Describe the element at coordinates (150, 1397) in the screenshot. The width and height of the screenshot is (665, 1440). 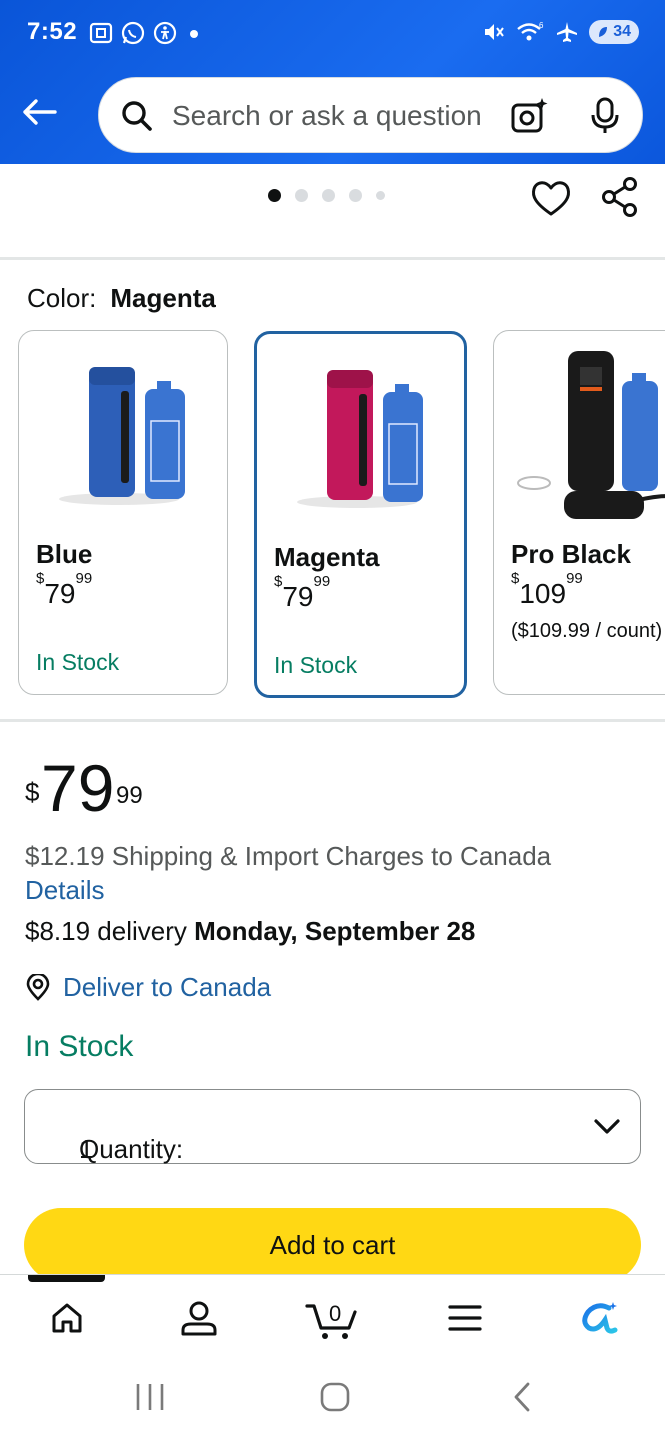
I see `recent-apps-icon` at that location.